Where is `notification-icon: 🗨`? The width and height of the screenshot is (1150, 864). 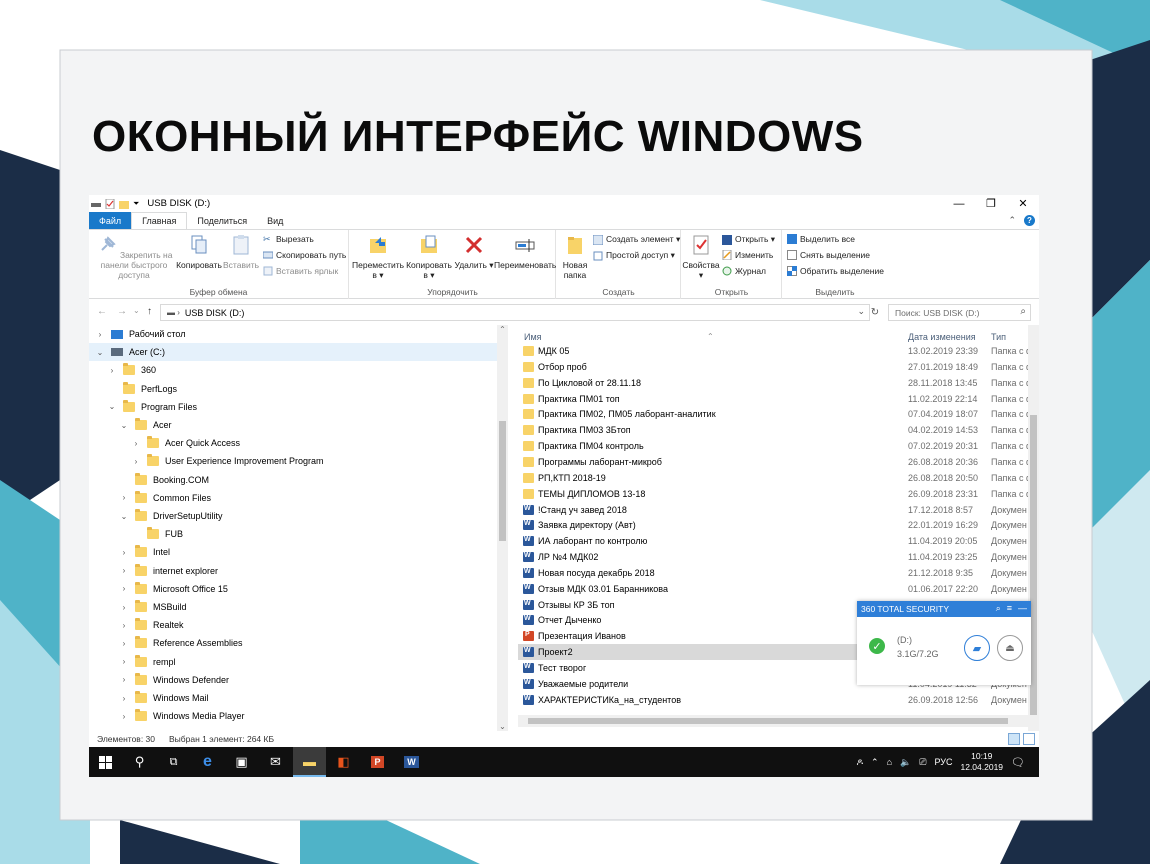 notification-icon: 🗨 is located at coordinates (1018, 762).